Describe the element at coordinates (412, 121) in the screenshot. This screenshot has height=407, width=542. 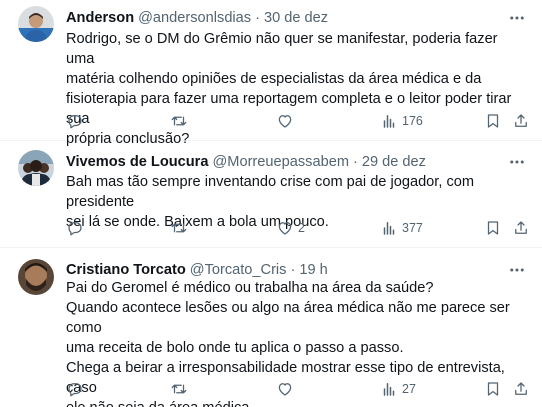
I see `view-count: 176` at that location.